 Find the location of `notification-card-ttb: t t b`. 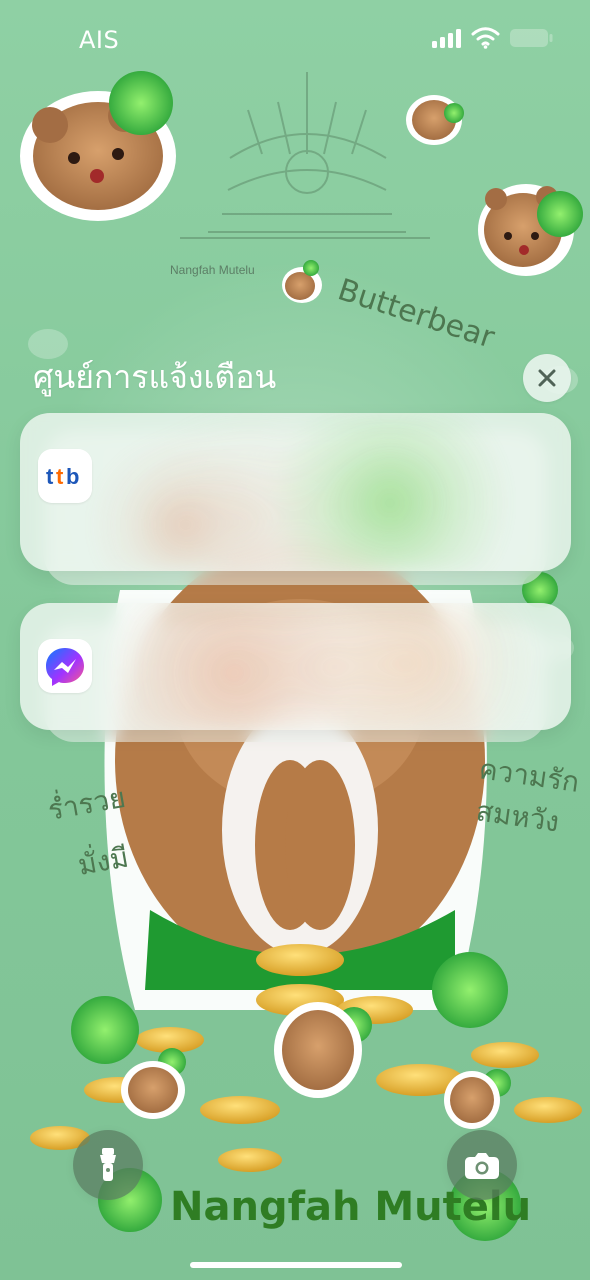

notification-card-ttb: t t b is located at coordinates (295, 492).